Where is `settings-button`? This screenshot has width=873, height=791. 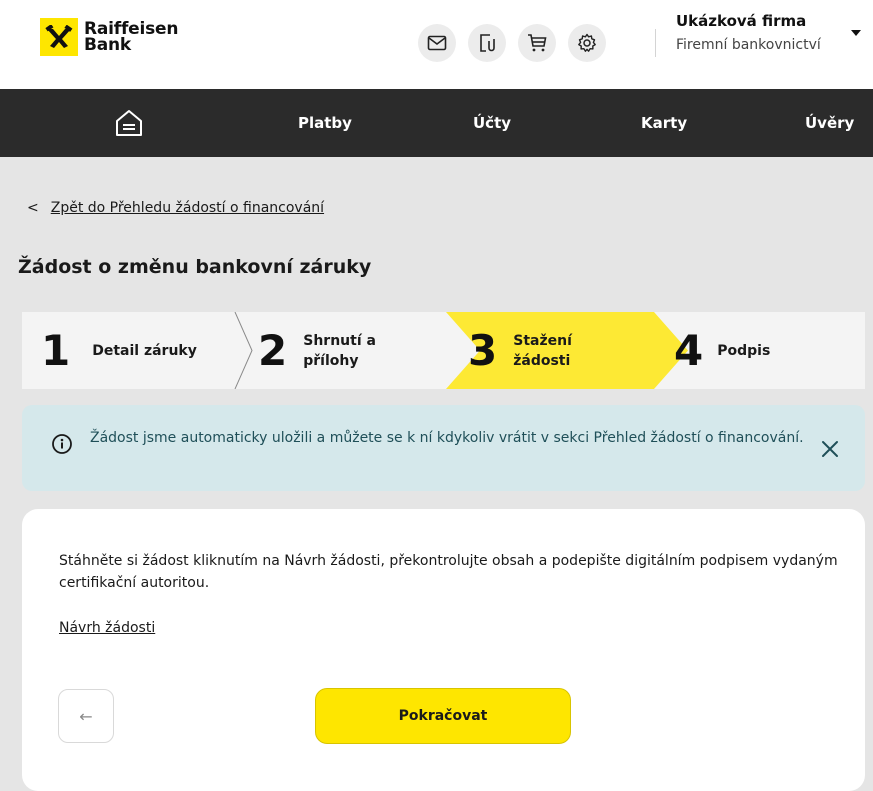 settings-button is located at coordinates (587, 43).